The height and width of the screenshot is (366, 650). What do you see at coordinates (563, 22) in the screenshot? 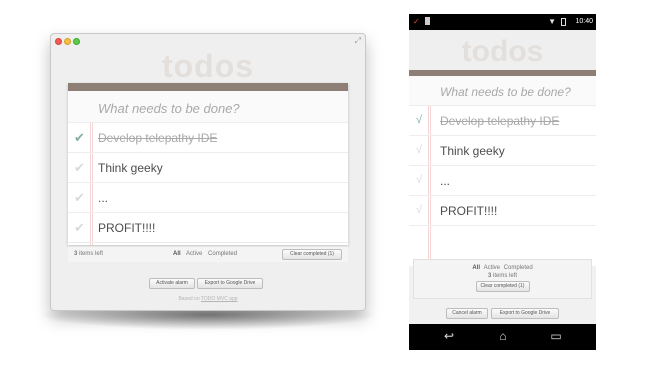
I see `battery-icon` at bounding box center [563, 22].